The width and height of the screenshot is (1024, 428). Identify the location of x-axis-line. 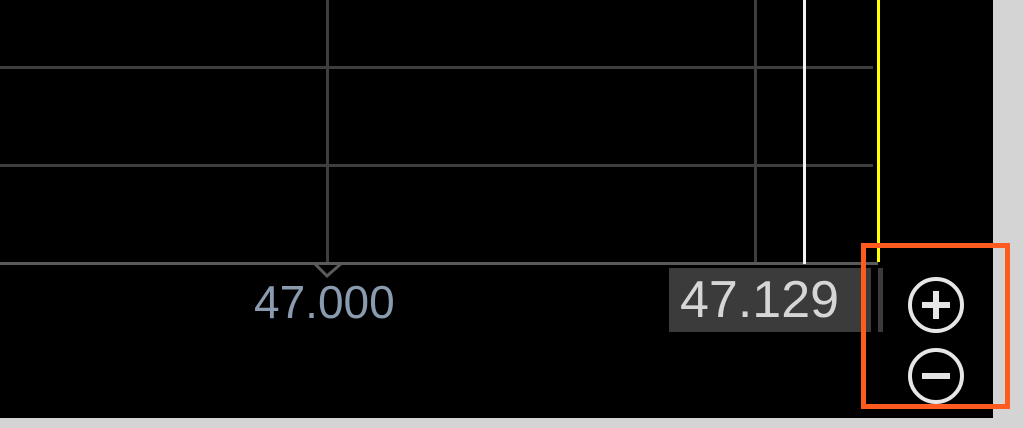
(439, 263).